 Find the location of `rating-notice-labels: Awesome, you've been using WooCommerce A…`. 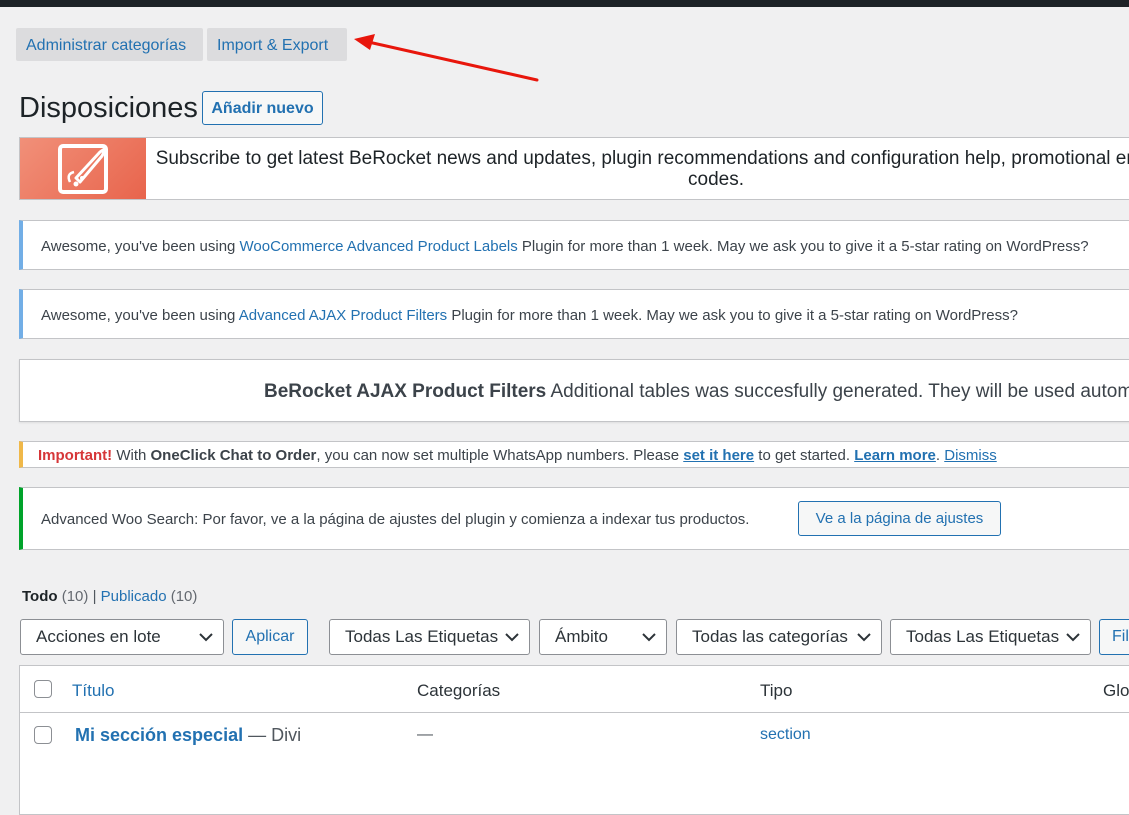

rating-notice-labels: Awesome, you've been using WooCommerce A… is located at coordinates (574, 245).